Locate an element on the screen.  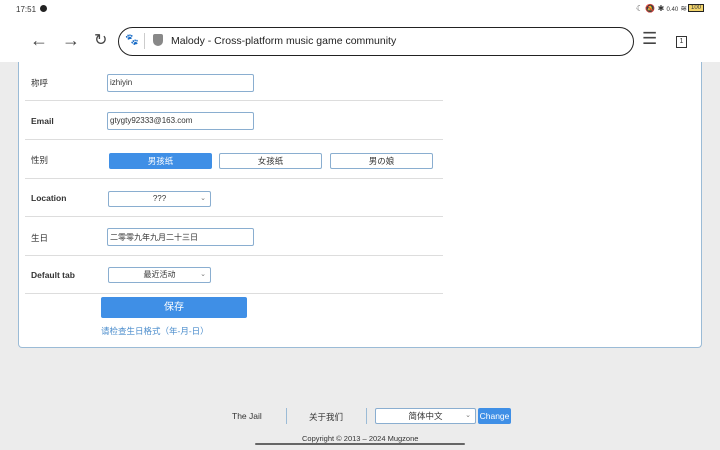
email-row: Email gtygty92333@163.com is located at coordinates (234, 120).